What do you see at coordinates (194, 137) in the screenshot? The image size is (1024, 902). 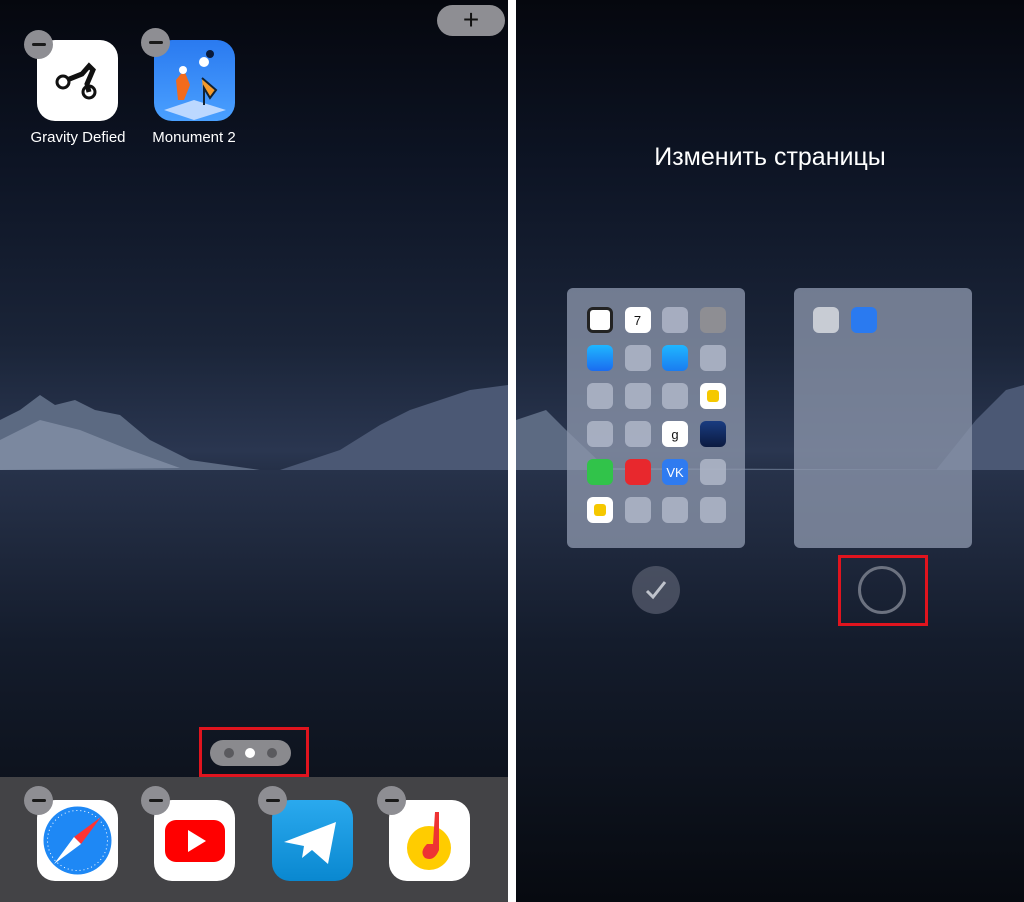 I see `app-label: Monument 2` at bounding box center [194, 137].